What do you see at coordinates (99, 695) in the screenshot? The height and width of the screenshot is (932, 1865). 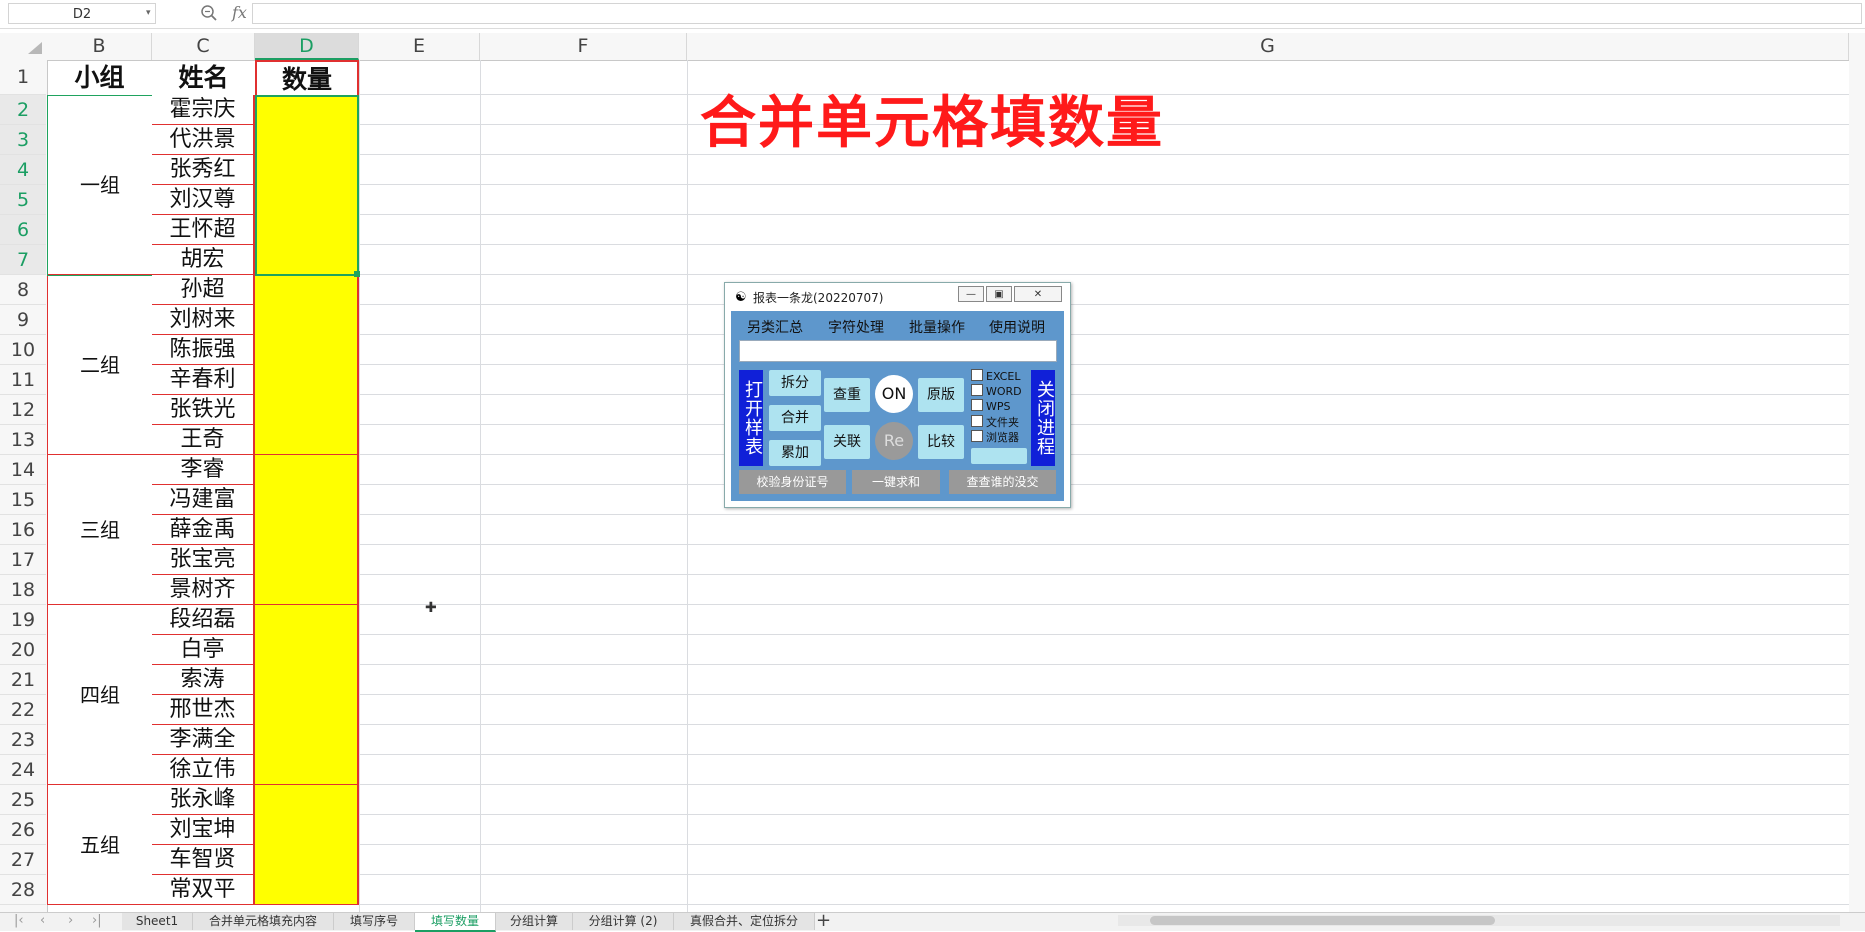 I see `group-cell: 四组` at bounding box center [99, 695].